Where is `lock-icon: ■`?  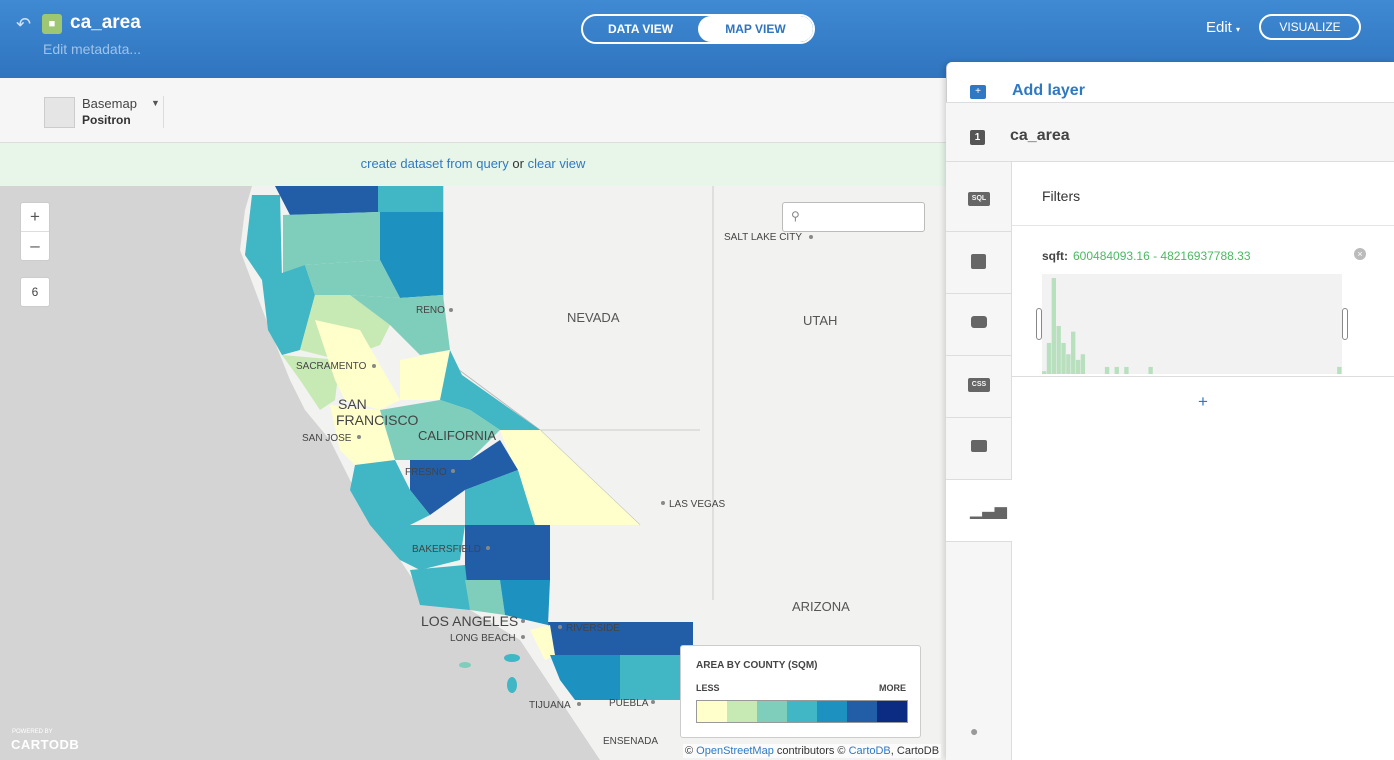 lock-icon: ■ is located at coordinates (52, 24).